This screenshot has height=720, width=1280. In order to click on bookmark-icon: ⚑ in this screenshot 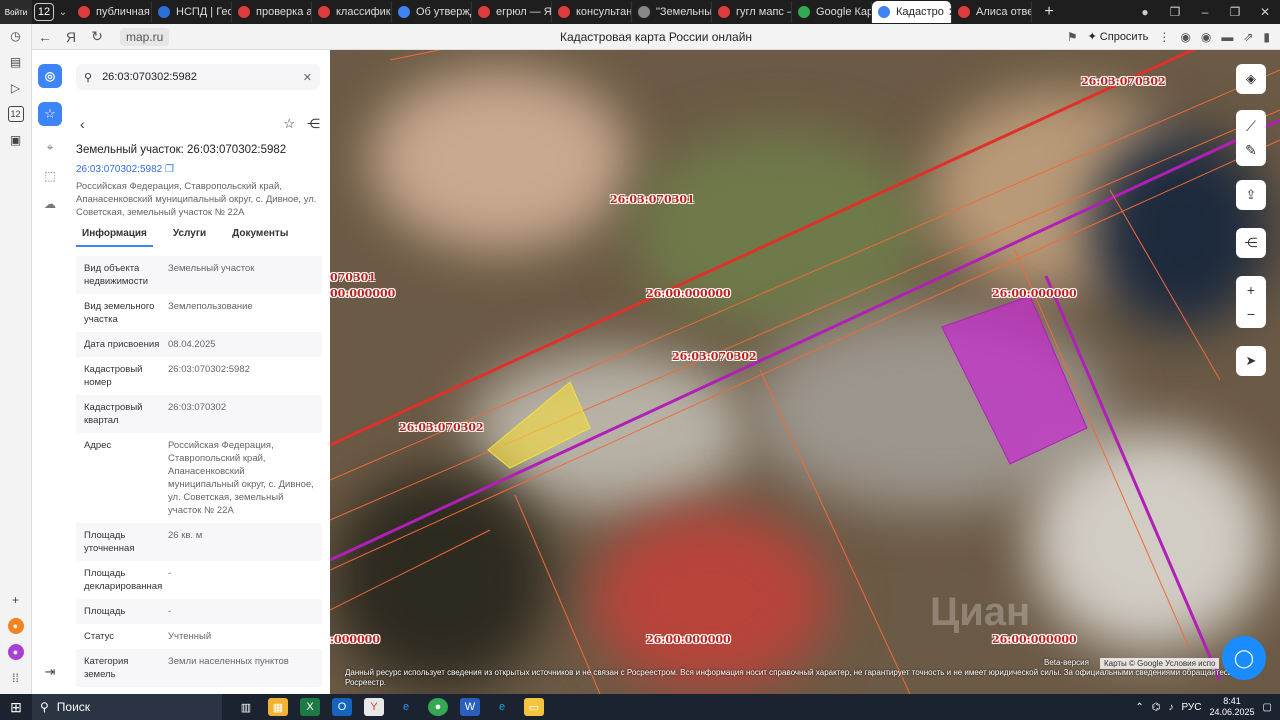, I will do `click(1072, 37)`.